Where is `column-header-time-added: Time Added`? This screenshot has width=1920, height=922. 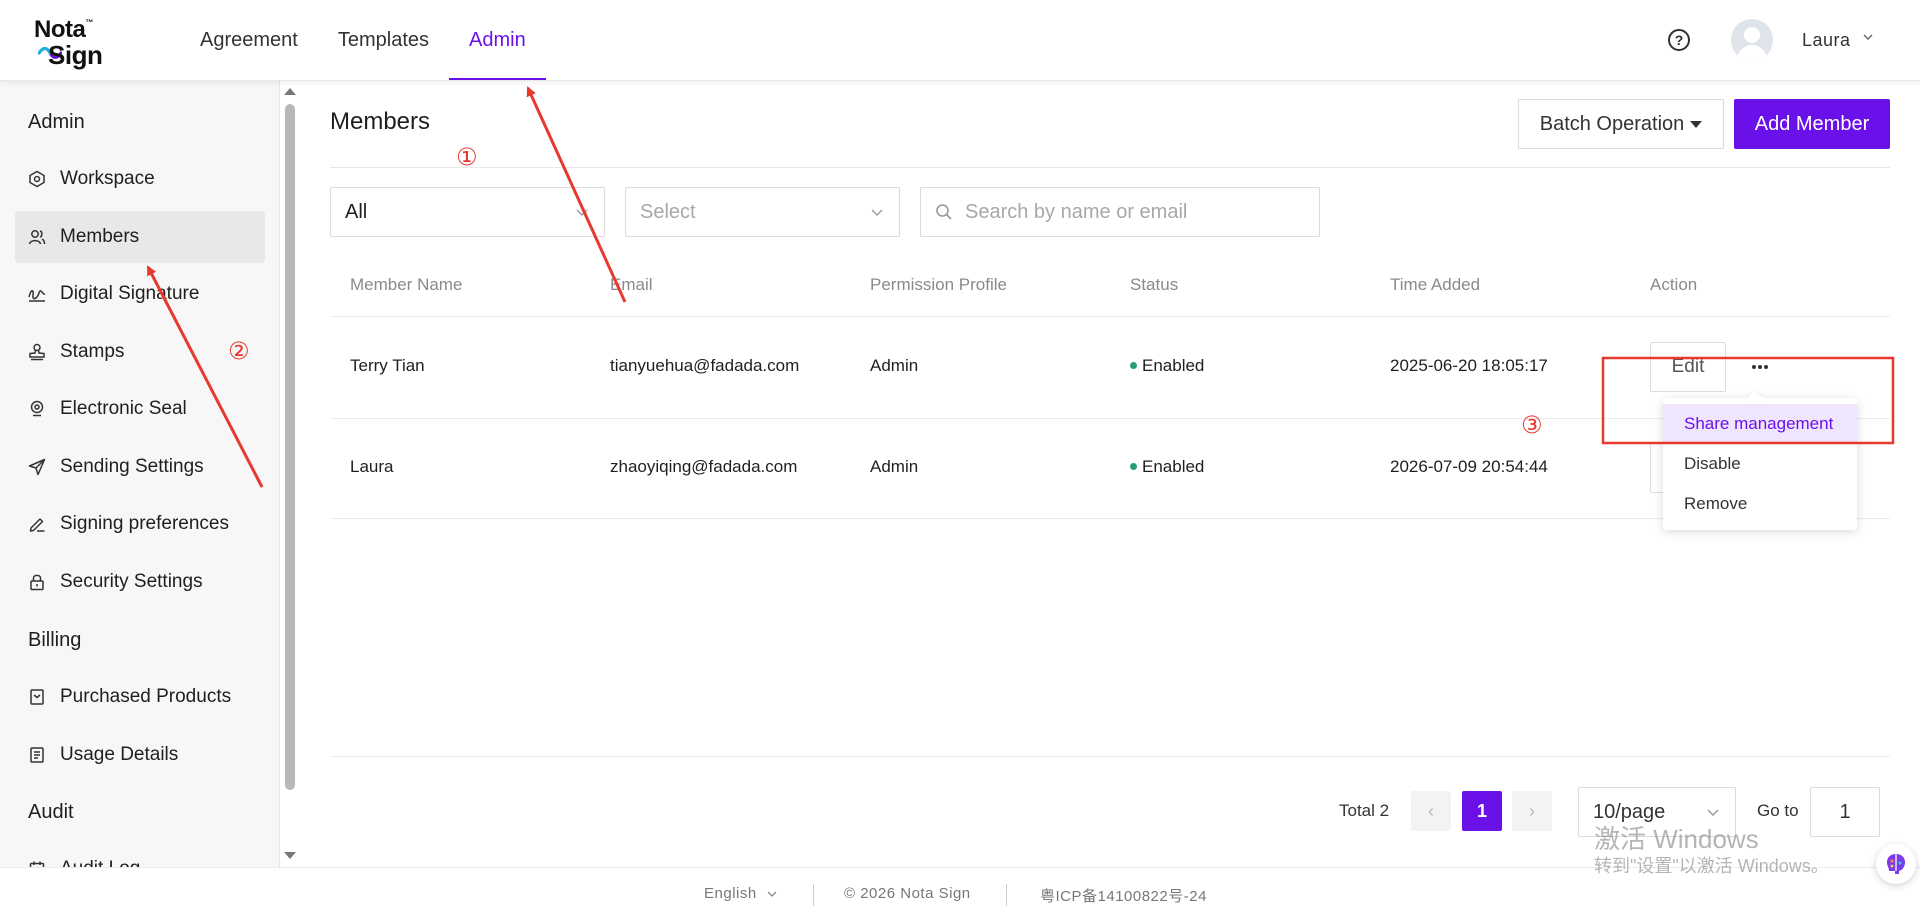 column-header-time-added: Time Added is located at coordinates (1435, 284).